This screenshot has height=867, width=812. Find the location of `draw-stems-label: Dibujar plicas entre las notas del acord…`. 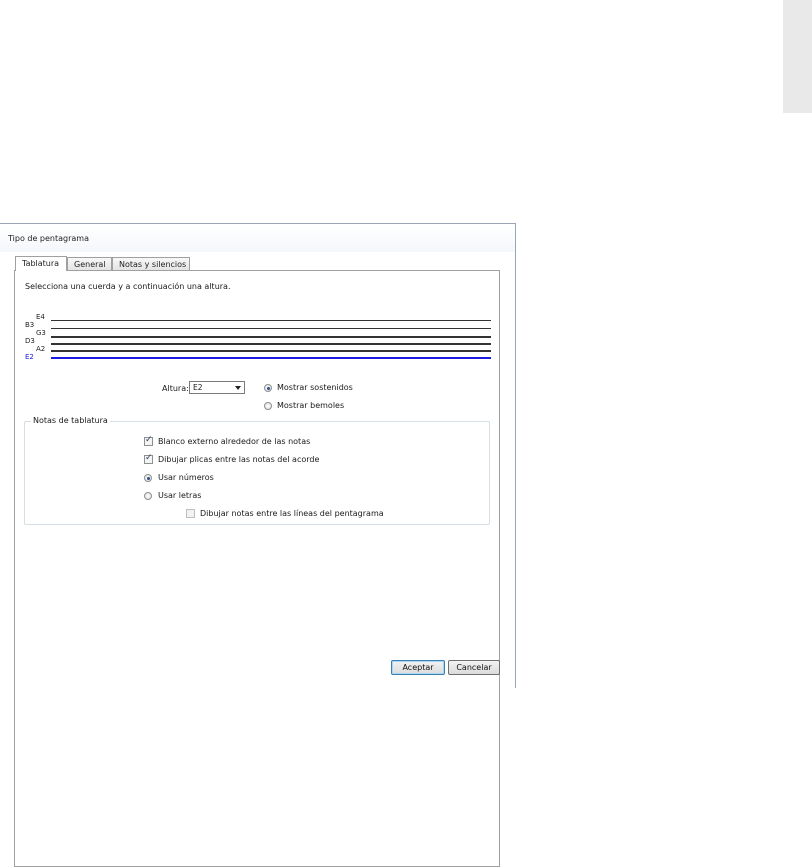

draw-stems-label: Dibujar plicas entre las notas del acord… is located at coordinates (239, 459).